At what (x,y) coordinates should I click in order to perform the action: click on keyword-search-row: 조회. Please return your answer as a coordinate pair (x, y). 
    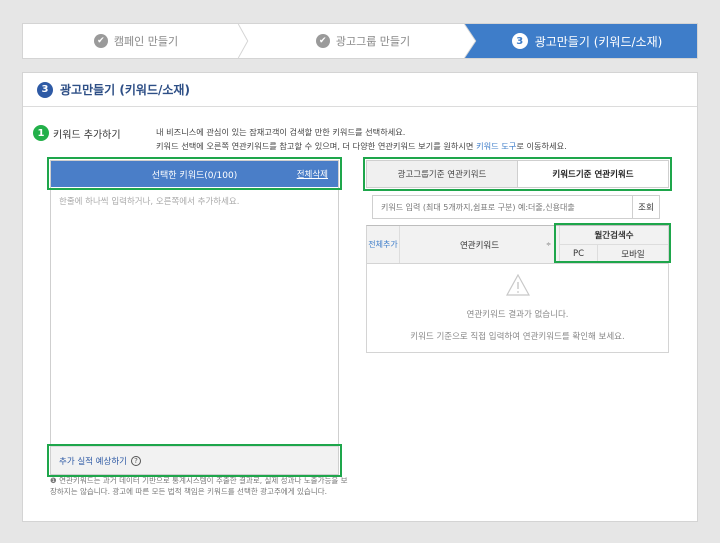
    Looking at the image, I should click on (516, 207).